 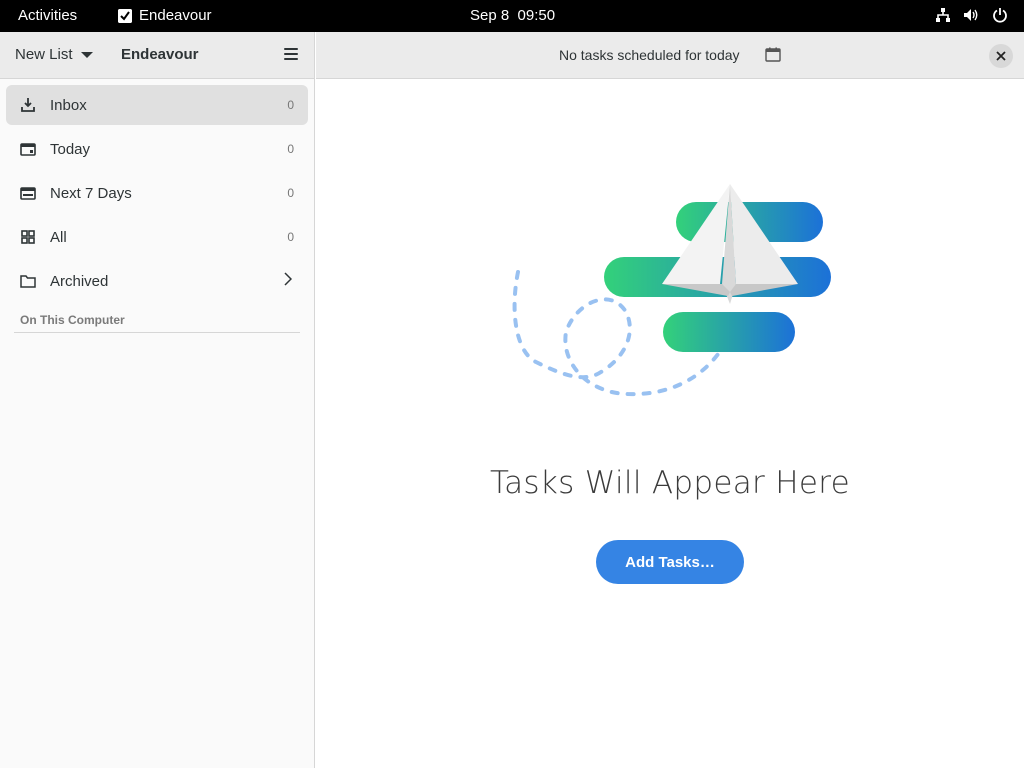 What do you see at coordinates (157, 105) in the screenshot?
I see `sidebar-item-inbox: Inbox 0` at bounding box center [157, 105].